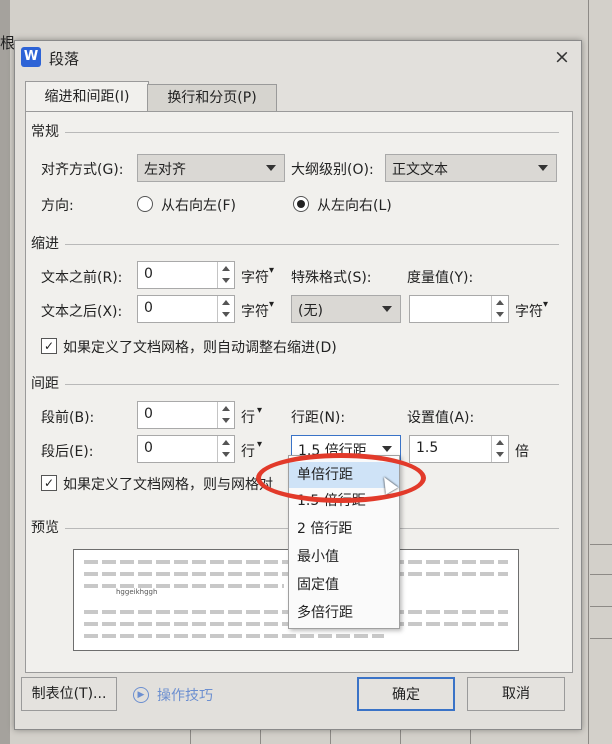 The image size is (612, 744). Describe the element at coordinates (441, 418) in the screenshot. I see `set-value-label: 设置值(A):` at that location.